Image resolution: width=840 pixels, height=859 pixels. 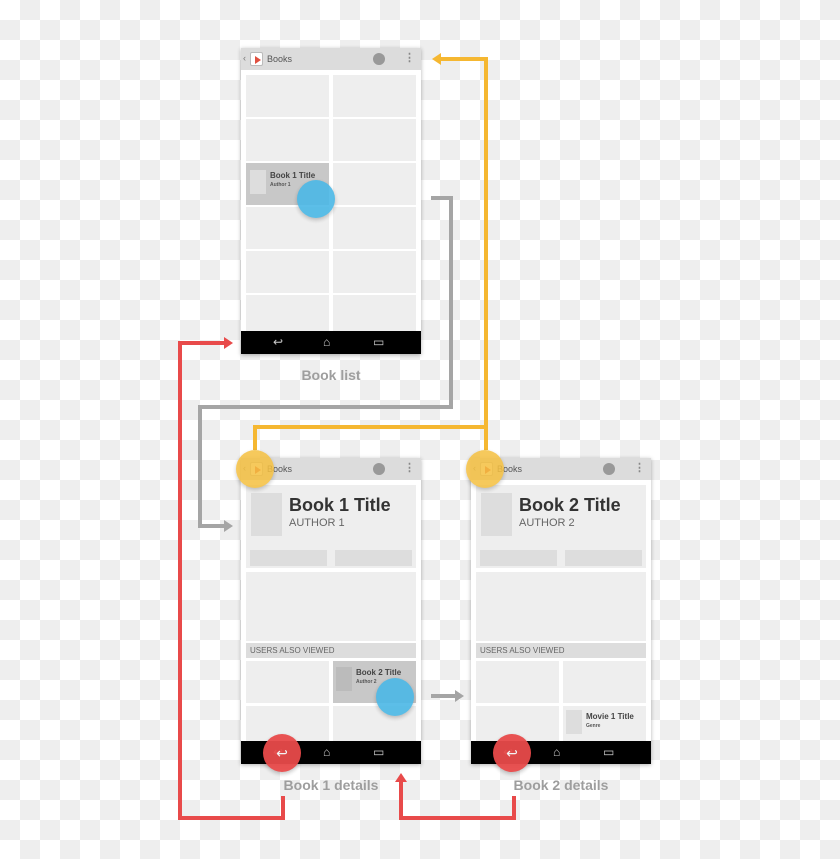 What do you see at coordinates (604, 723) in the screenshot?
I see `movie-1-cell: Movie 1 Title Genre` at bounding box center [604, 723].